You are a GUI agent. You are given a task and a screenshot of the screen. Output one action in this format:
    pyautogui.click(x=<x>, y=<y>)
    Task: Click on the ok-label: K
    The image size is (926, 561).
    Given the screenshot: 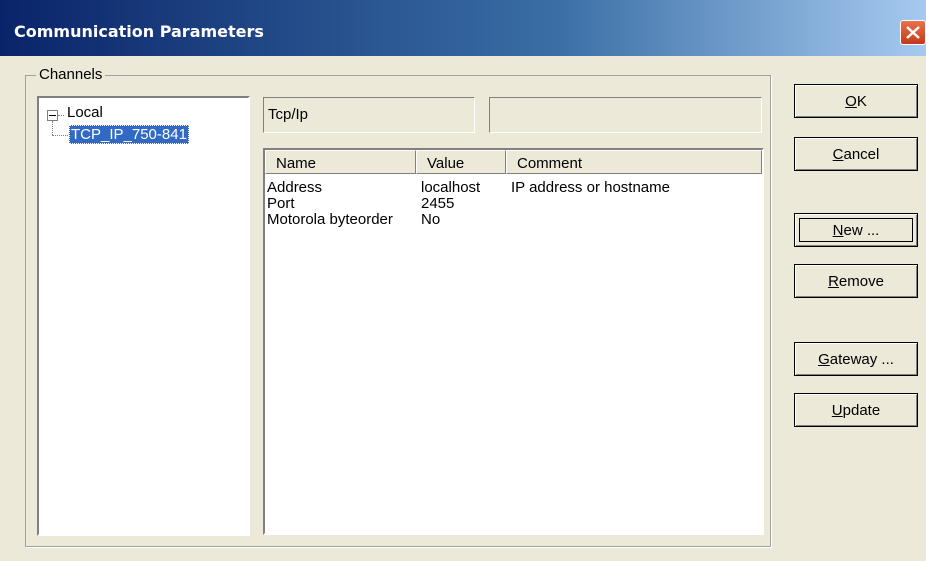 What is the action you would take?
    pyautogui.click(x=861, y=101)
    